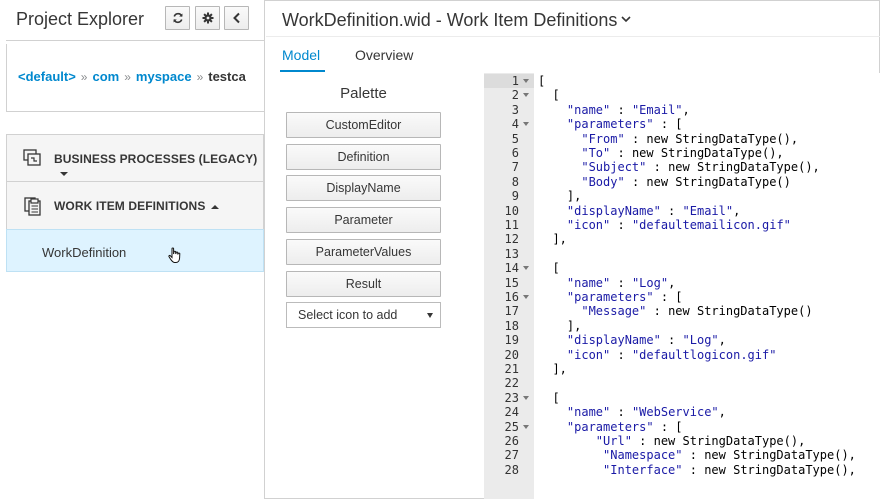 This screenshot has height=499, width=880. I want to click on refresh-button, so click(177, 18).